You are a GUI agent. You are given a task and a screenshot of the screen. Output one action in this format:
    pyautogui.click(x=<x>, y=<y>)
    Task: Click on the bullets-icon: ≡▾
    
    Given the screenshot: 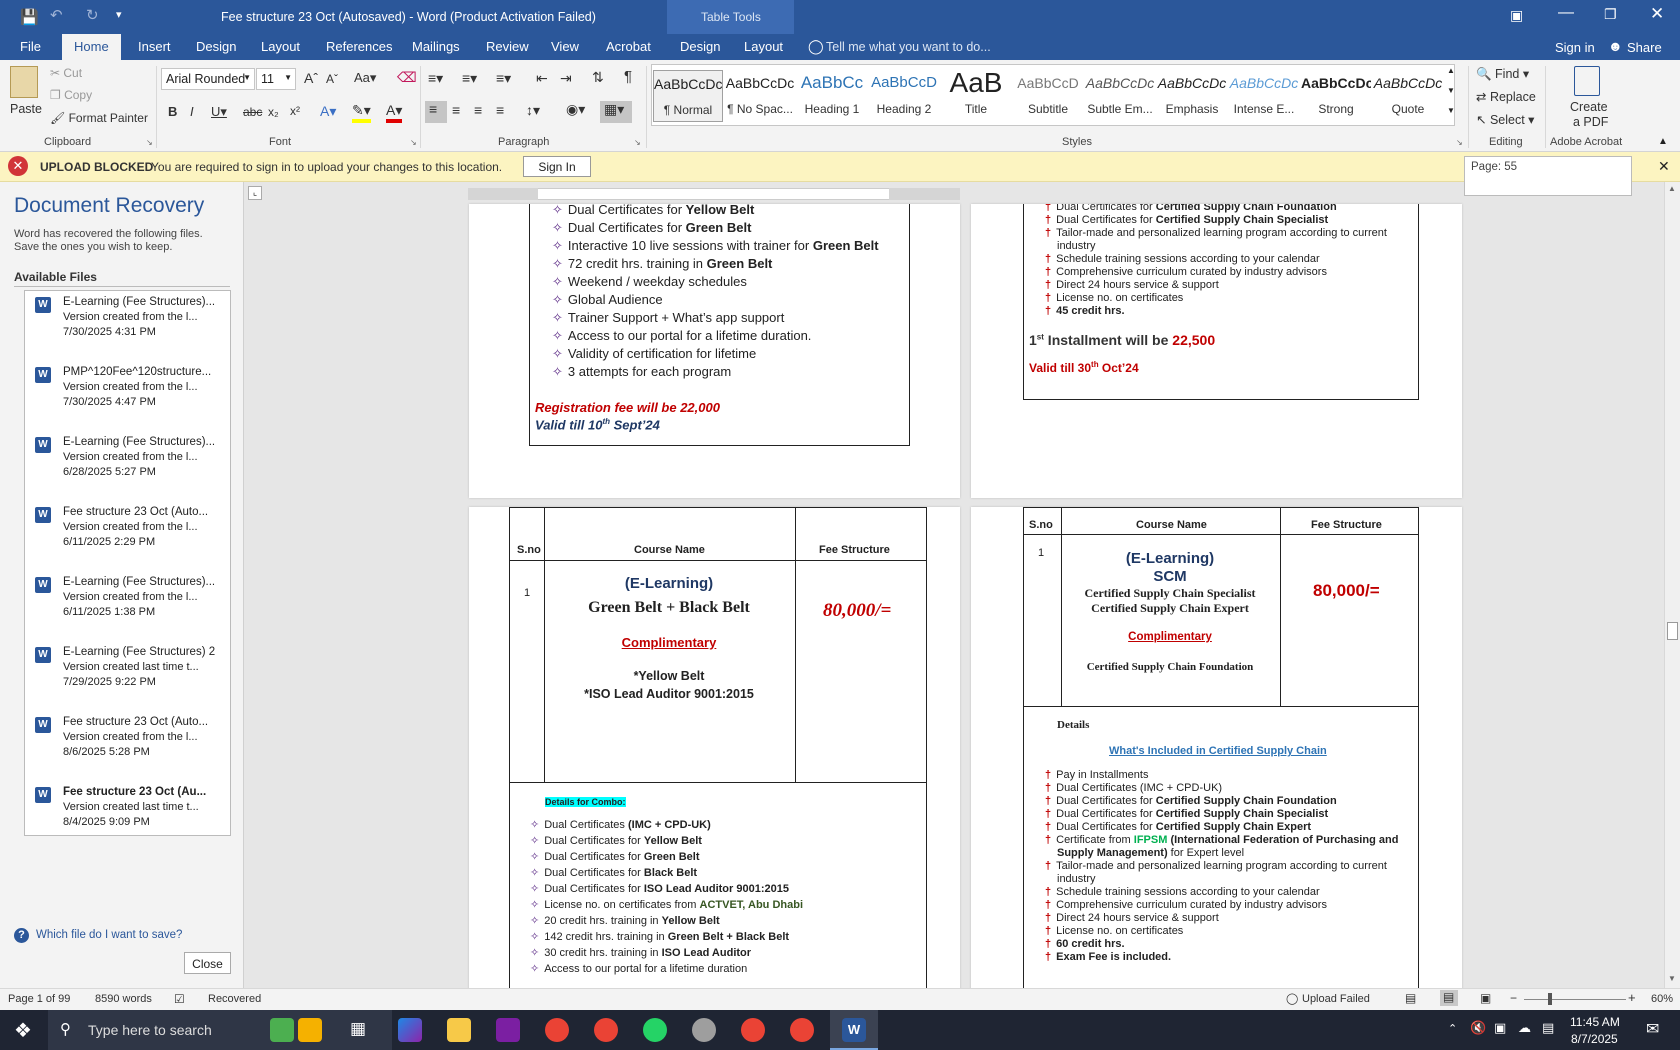 What is the action you would take?
    pyautogui.click(x=435, y=78)
    